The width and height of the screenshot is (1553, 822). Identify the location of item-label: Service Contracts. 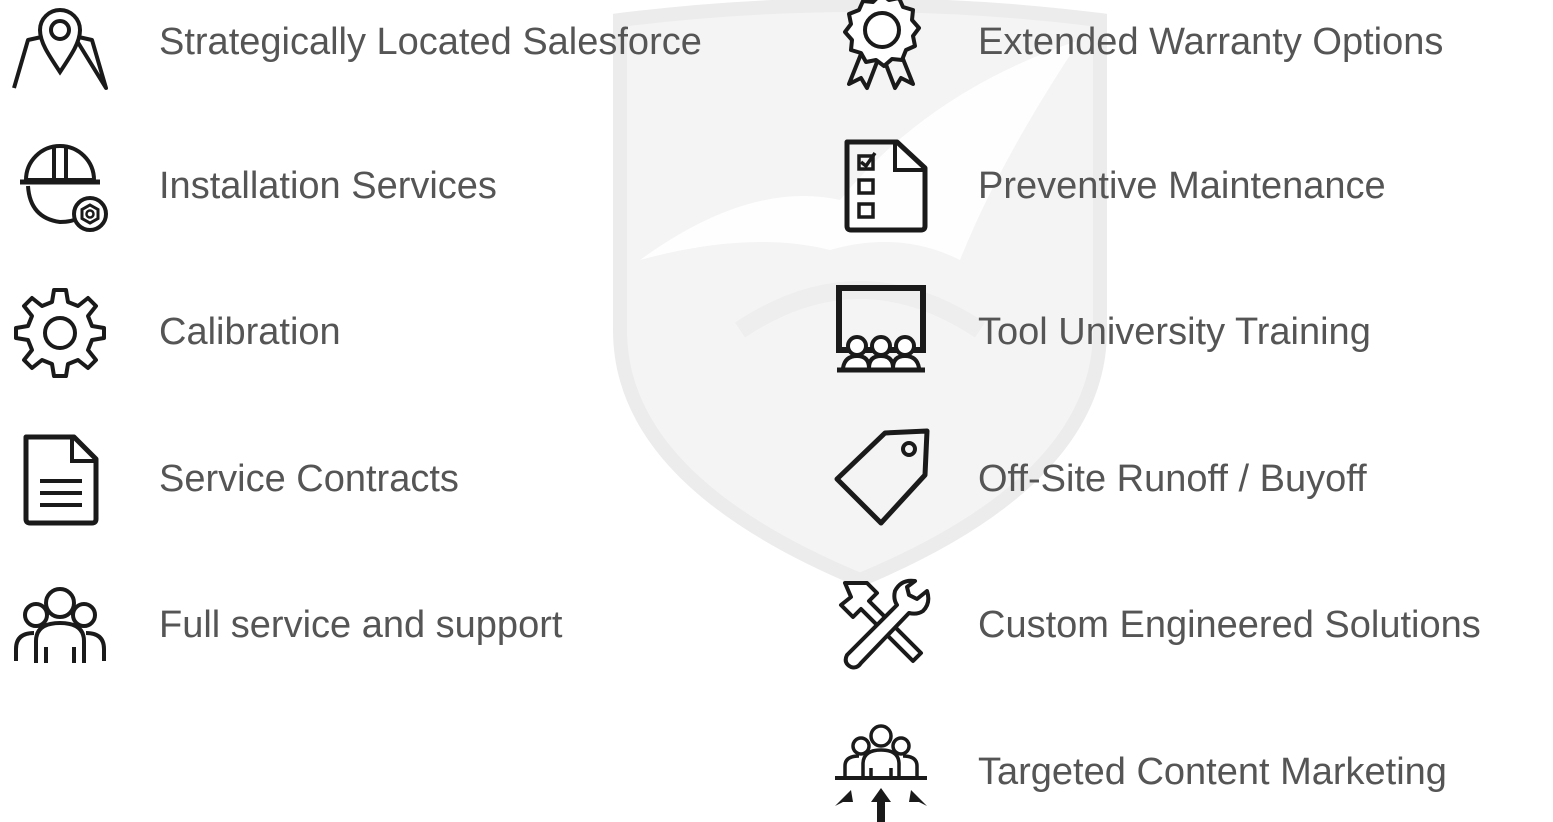
(309, 479).